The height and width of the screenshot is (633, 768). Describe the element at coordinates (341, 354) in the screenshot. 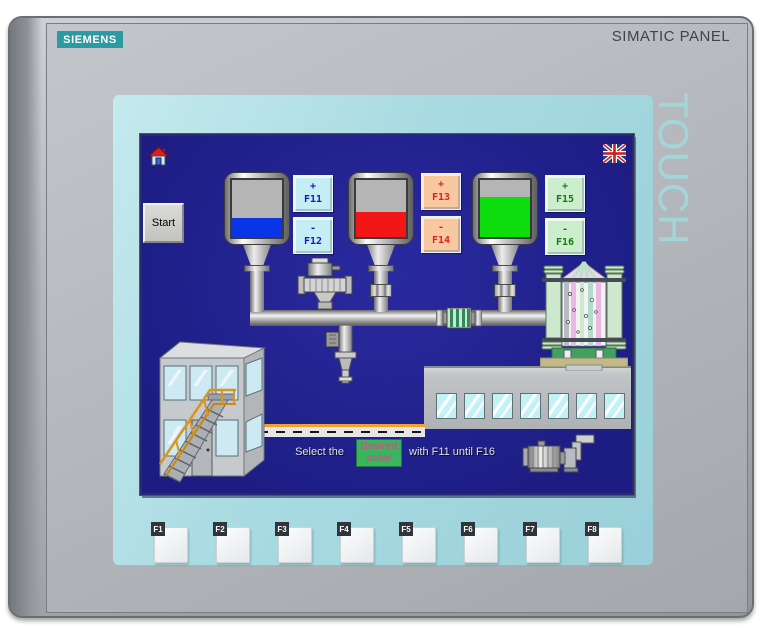

I see `outlet-nozzle` at that location.